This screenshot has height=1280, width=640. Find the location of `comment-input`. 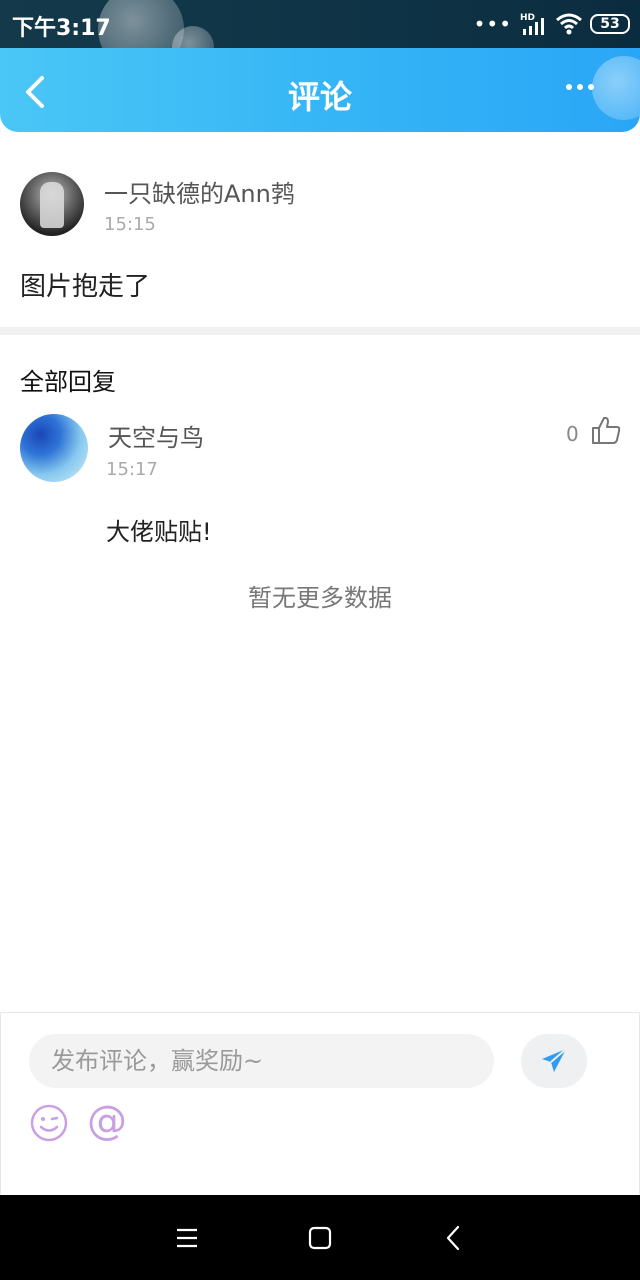

comment-input is located at coordinates (261, 1061).